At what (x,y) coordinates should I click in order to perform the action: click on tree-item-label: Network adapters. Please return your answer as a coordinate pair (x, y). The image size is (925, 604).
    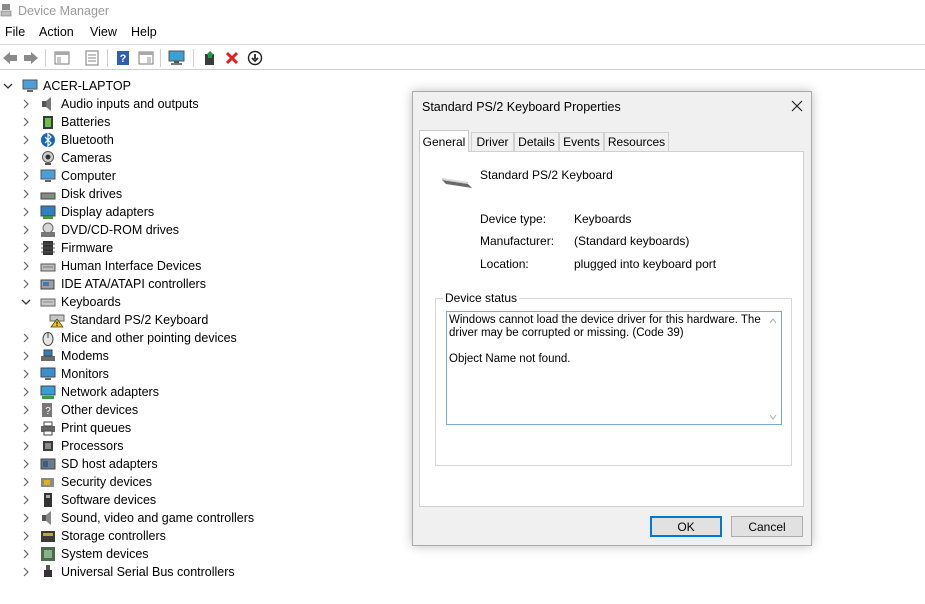
    Looking at the image, I should click on (110, 392).